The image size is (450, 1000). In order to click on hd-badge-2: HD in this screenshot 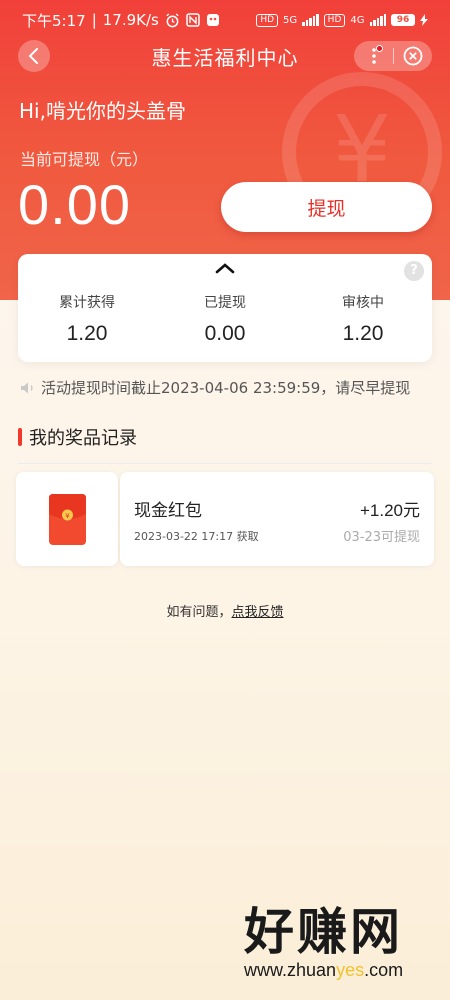, I will do `click(334, 20)`.